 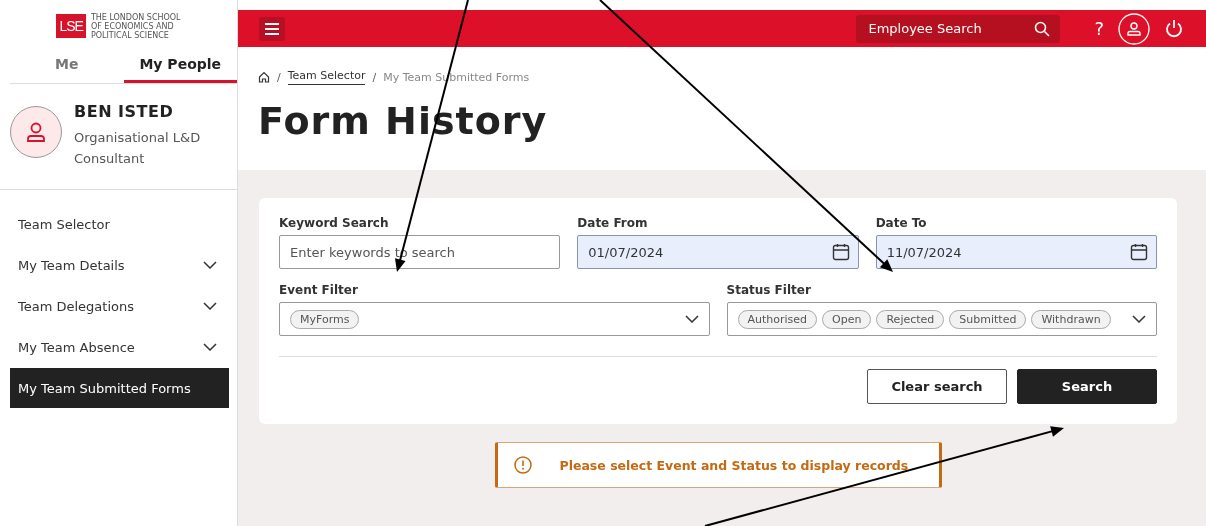 What do you see at coordinates (319, 290) in the screenshot?
I see `field-label: Event Filter` at bounding box center [319, 290].